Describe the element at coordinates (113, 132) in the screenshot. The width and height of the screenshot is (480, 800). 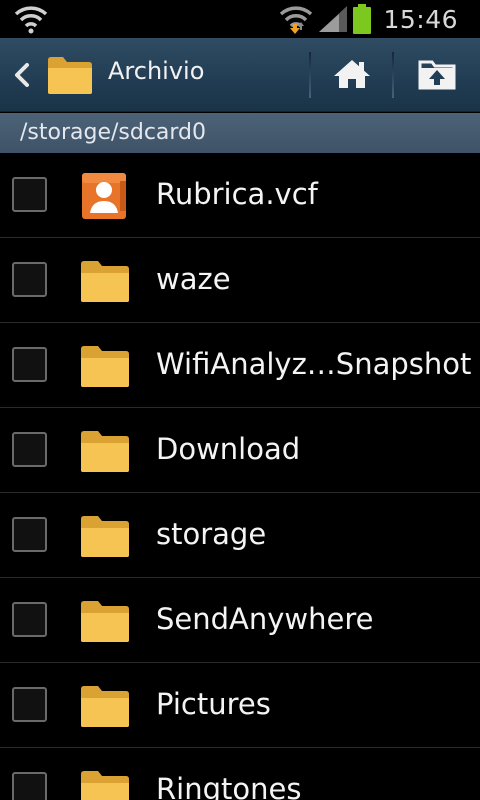
I see `current-path: /storage/sdcard0` at that location.